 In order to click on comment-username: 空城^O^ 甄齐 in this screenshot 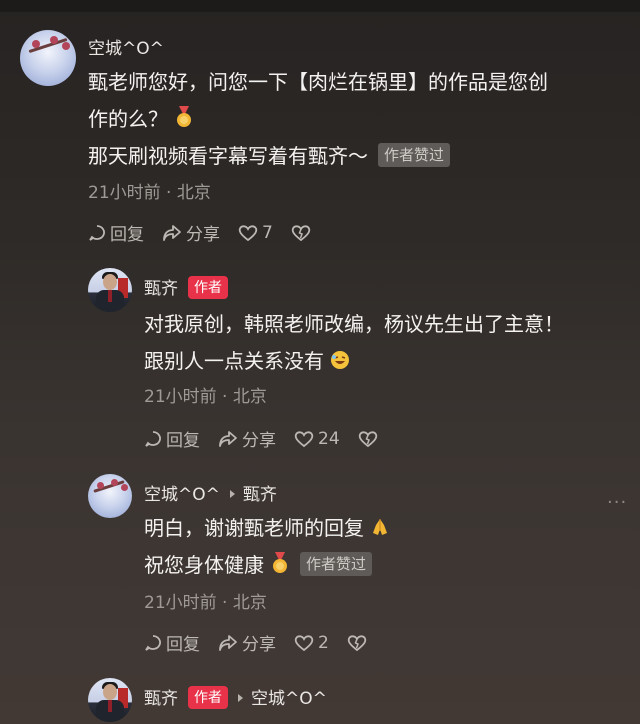, I will do `click(210, 492)`.